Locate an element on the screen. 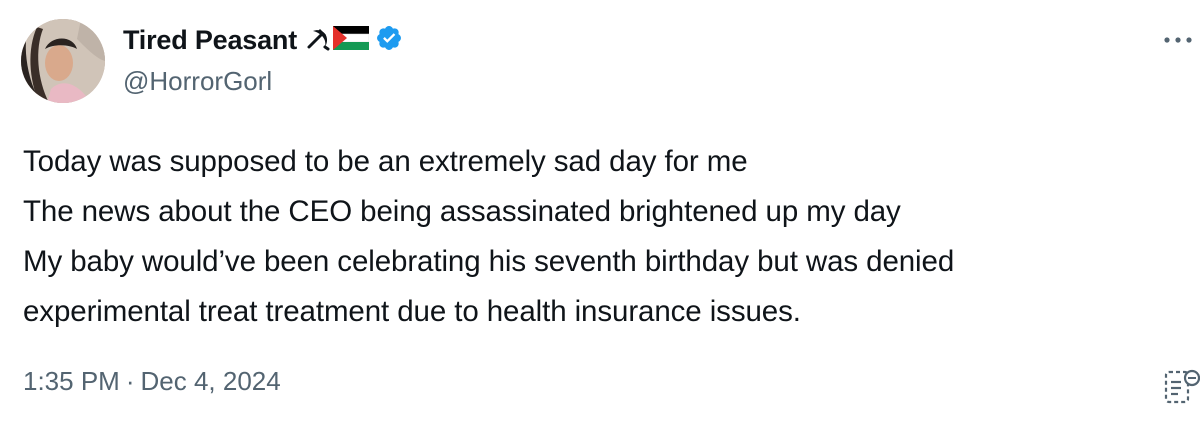 This screenshot has height=423, width=1200. tweet-time: 1:35 PM is located at coordinates (71, 381).